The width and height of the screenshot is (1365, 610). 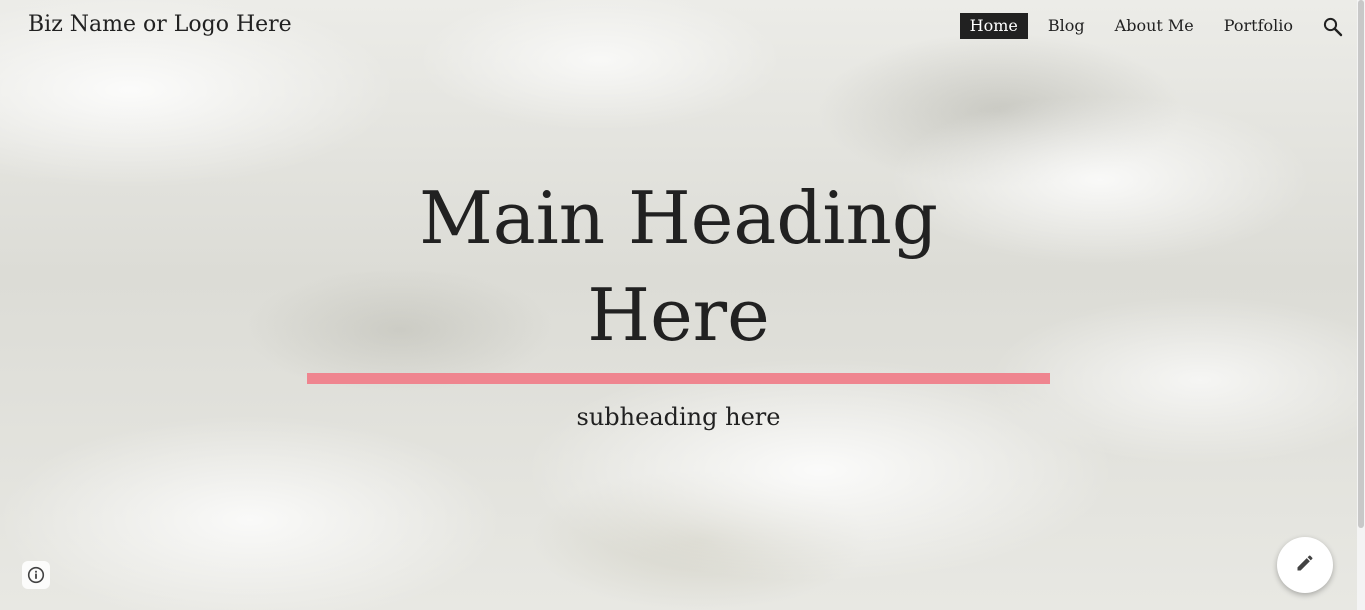 What do you see at coordinates (1361, 264) in the screenshot?
I see `scrollbar-thumb` at bounding box center [1361, 264].